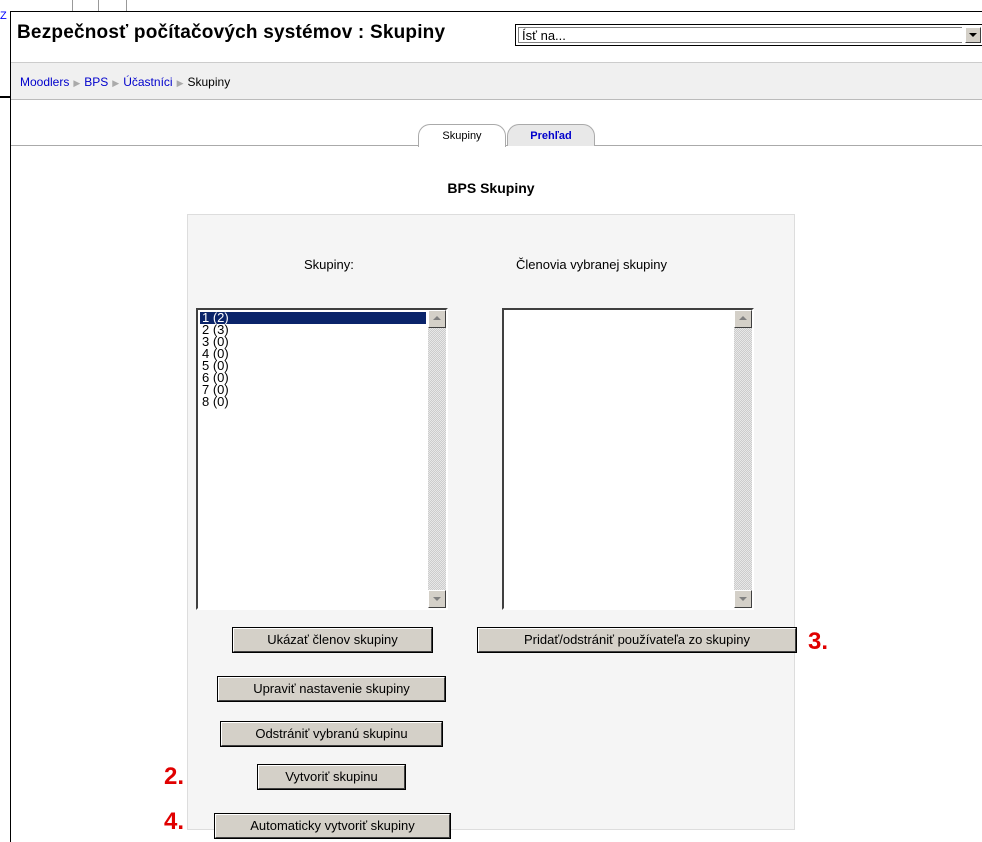  I want to click on auto-create-groups-button: Automaticky vytvoriť skupiny, so click(332, 826).